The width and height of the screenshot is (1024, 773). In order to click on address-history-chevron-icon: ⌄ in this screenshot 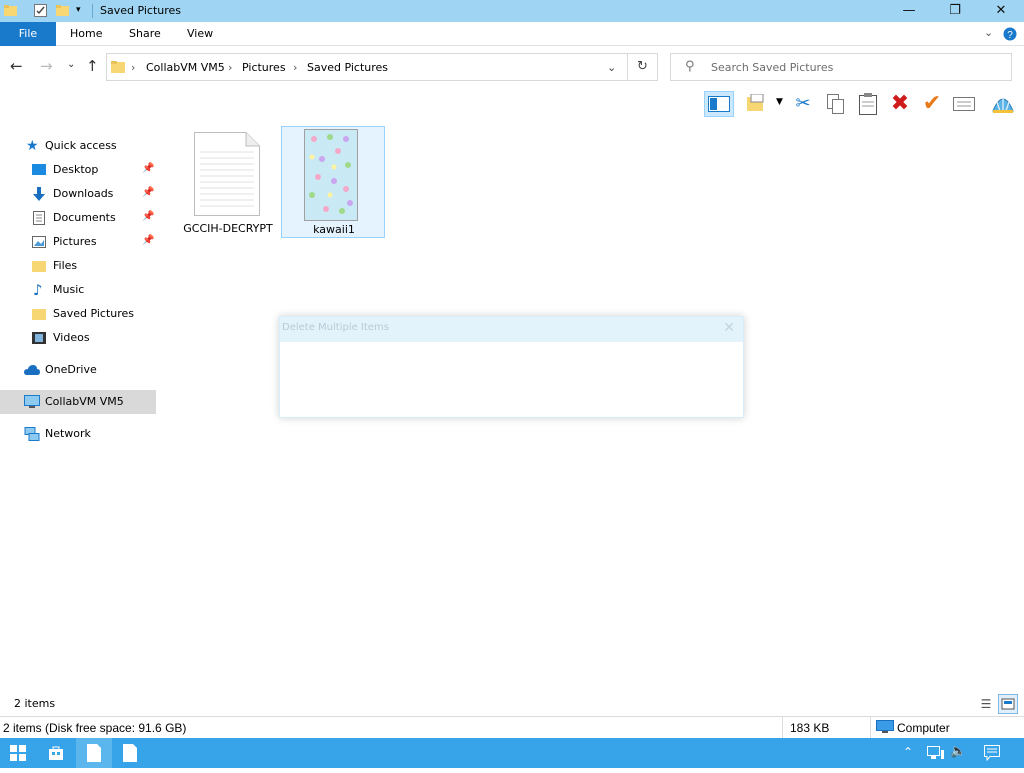, I will do `click(611, 67)`.